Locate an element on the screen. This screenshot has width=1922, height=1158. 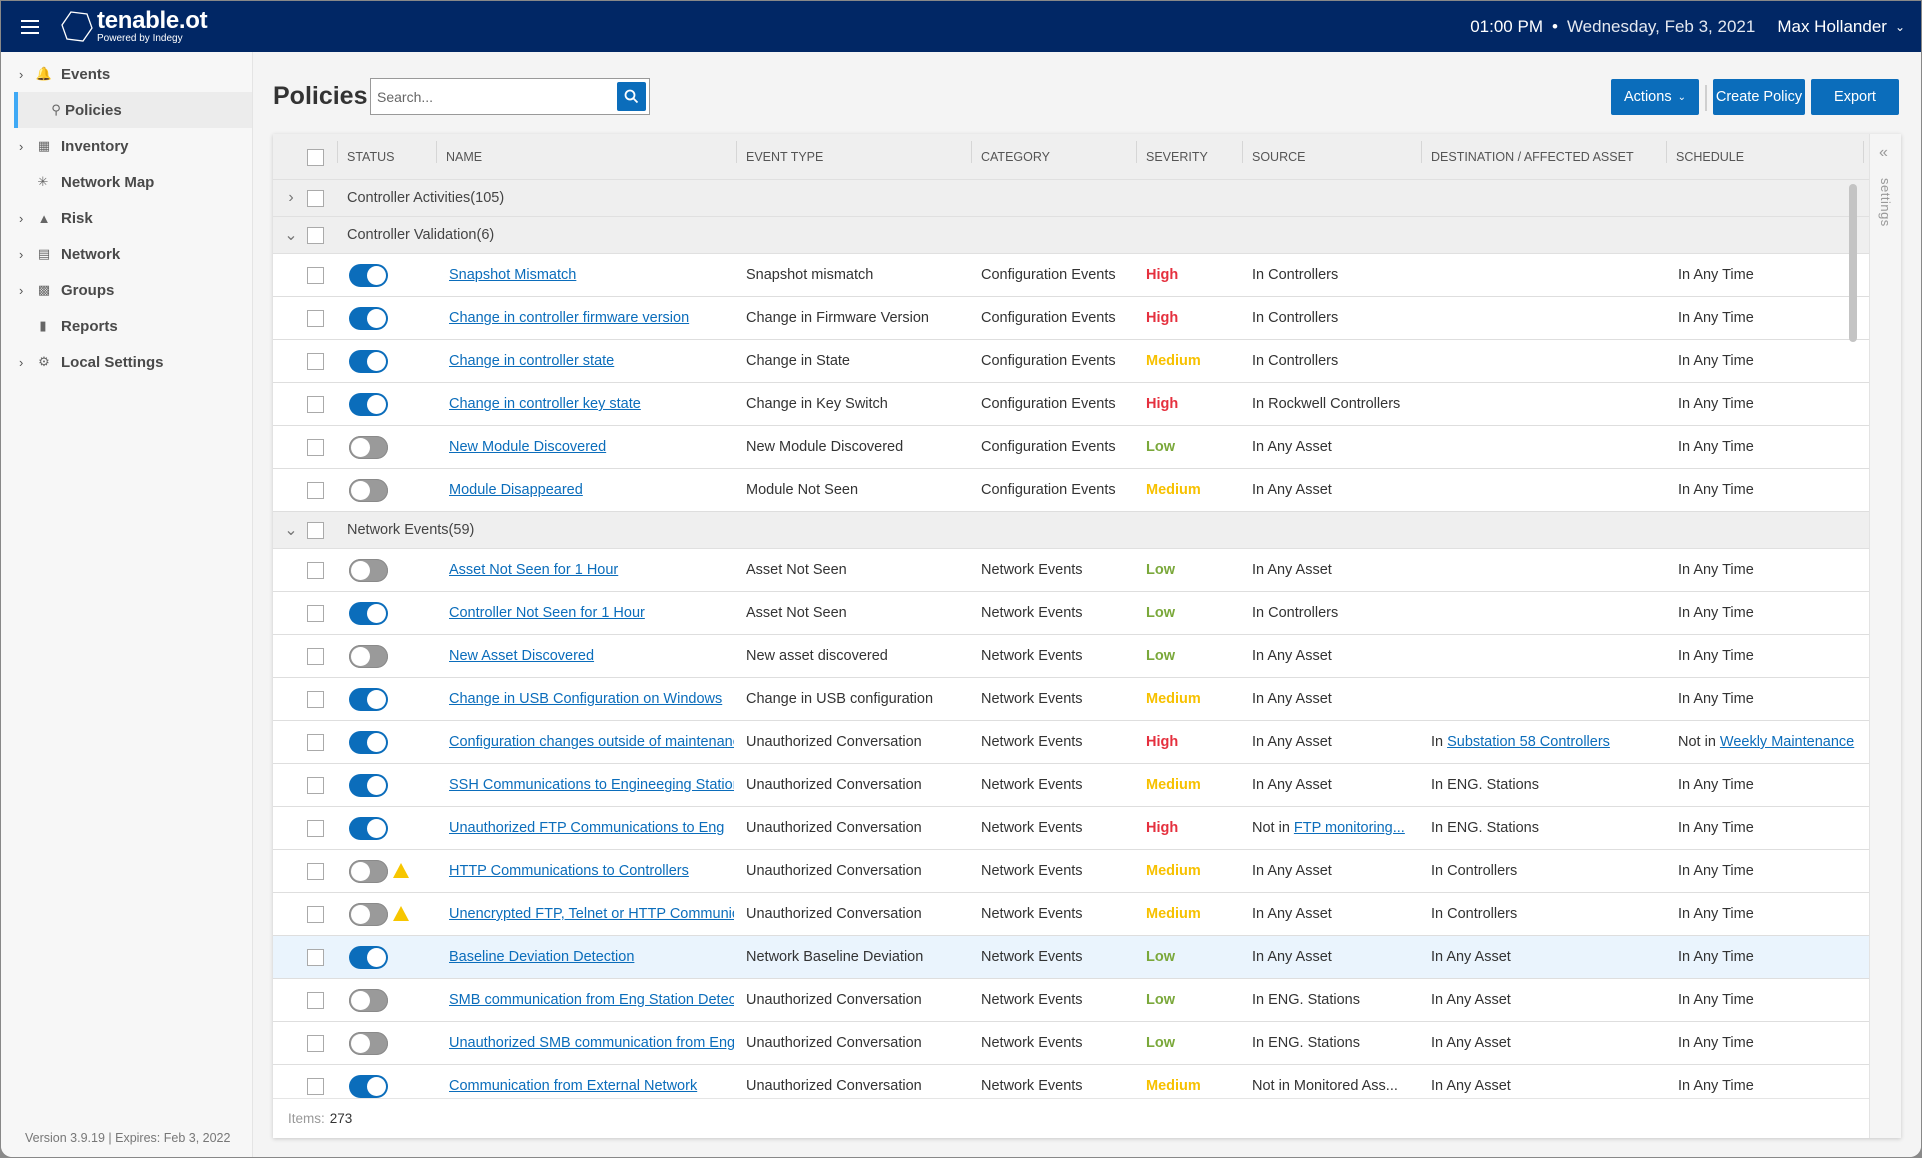
column-category: CATEGORY is located at coordinates (1053, 157).